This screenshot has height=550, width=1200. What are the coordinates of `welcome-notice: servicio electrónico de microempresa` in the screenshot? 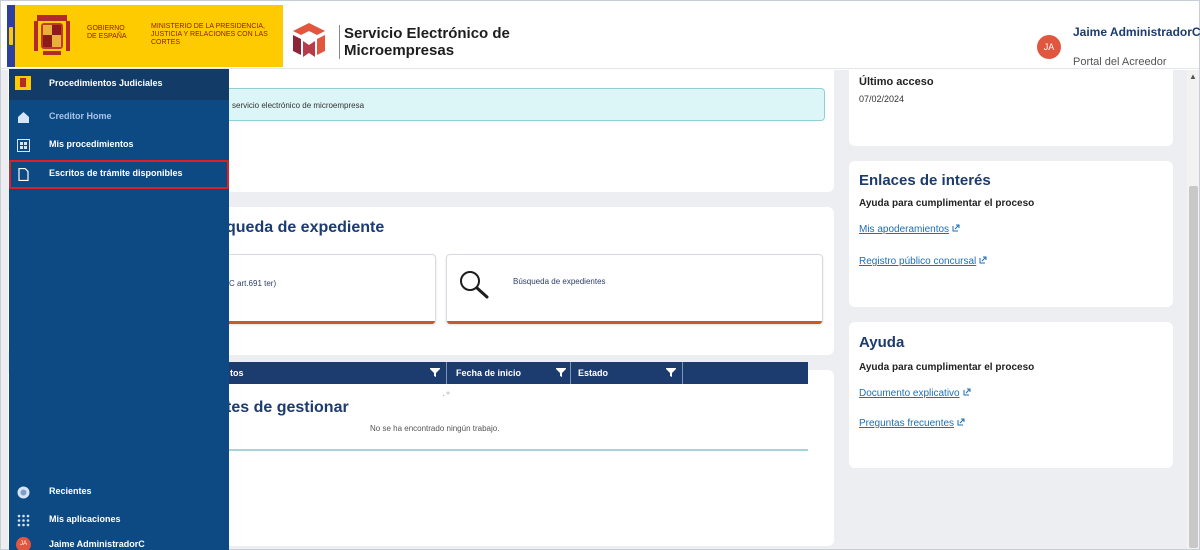 It's located at (526, 104).